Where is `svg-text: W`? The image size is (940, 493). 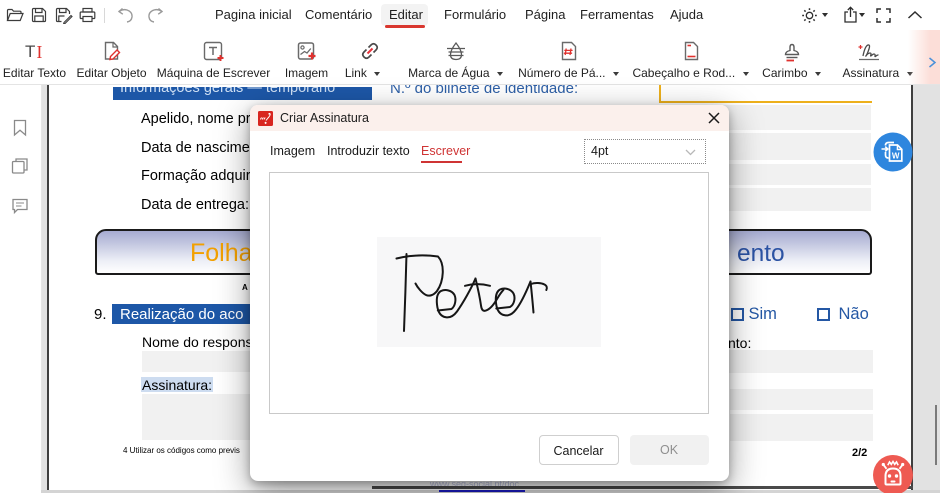 svg-text: W is located at coordinates (896, 156).